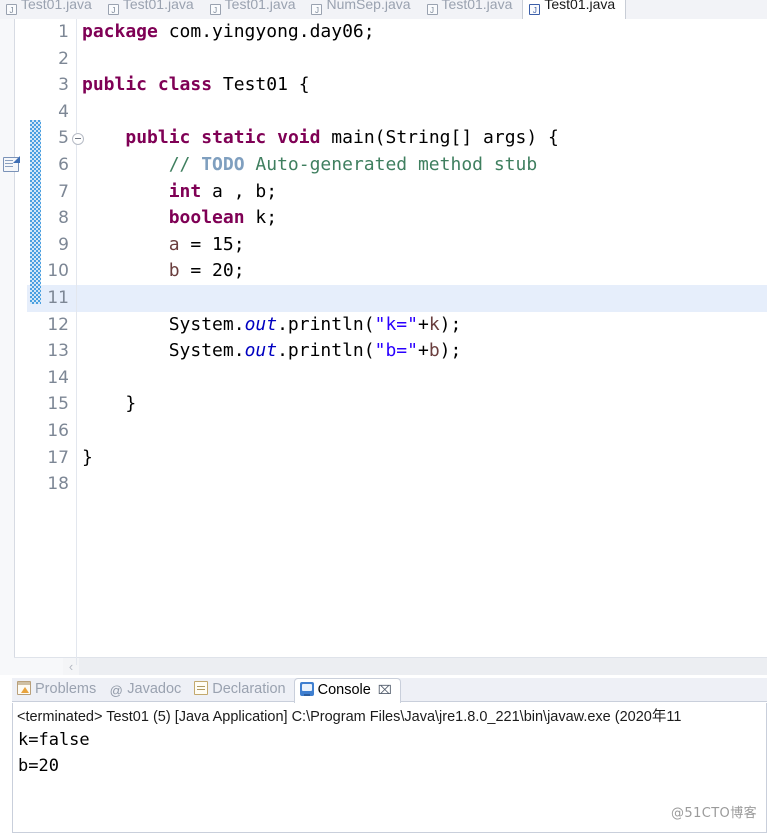 The width and height of the screenshot is (767, 833). I want to click on token-todo: TODO, so click(223, 164).